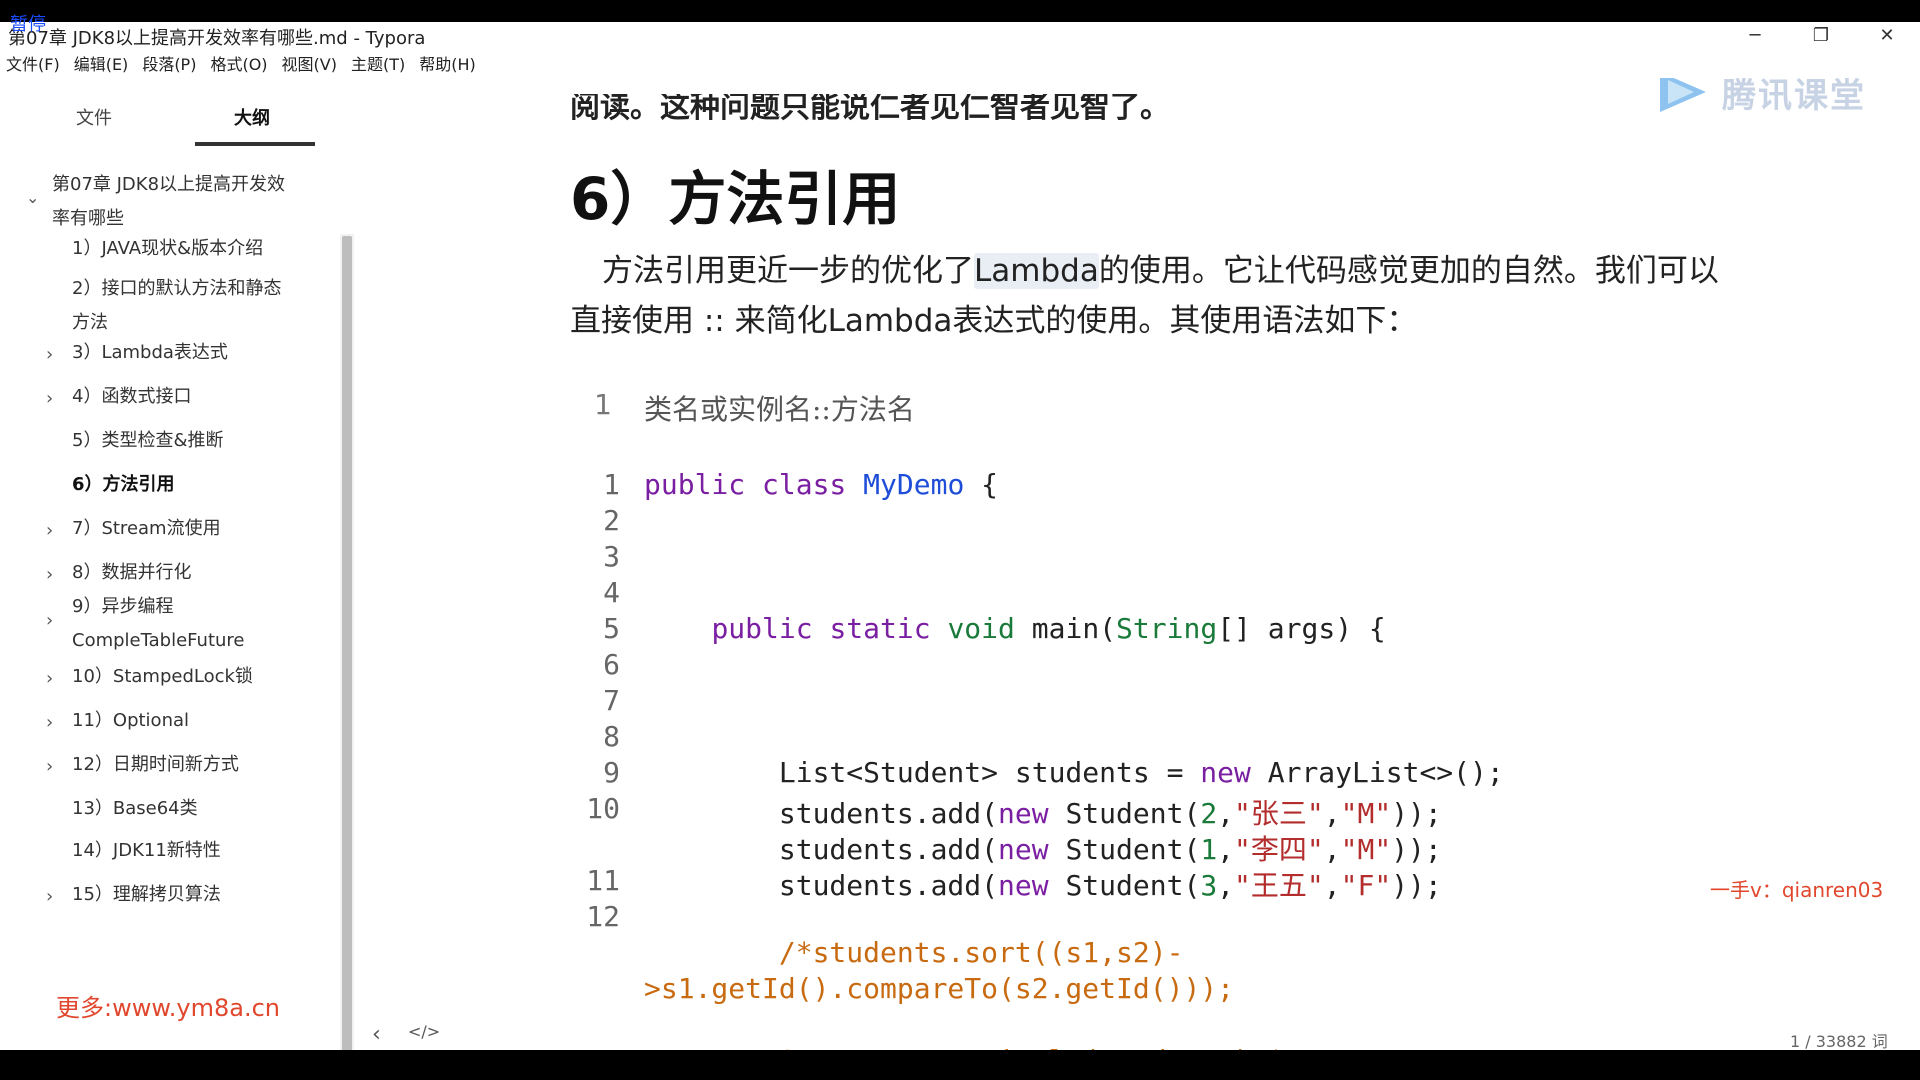  Describe the element at coordinates (176, 289) in the screenshot. I see `outline-item-label: 2）接口的默认方法和静态` at that location.